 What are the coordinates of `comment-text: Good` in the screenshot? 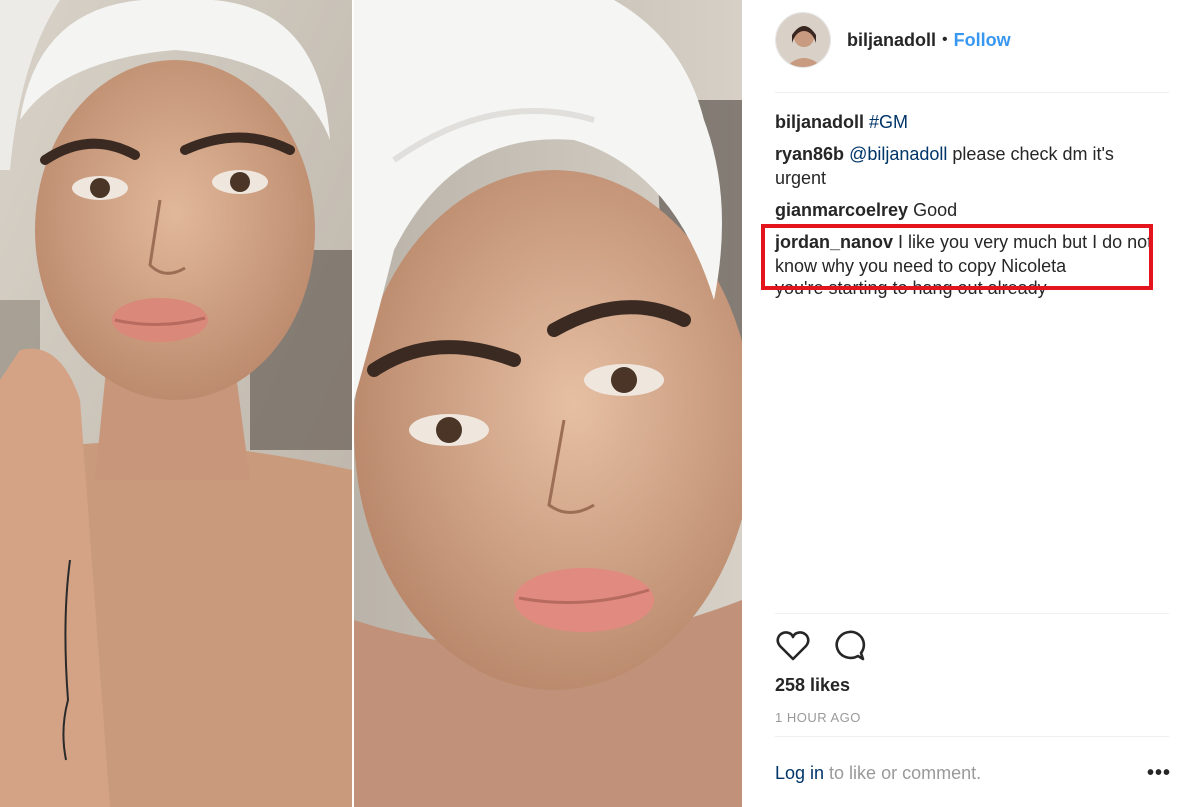 It's located at (933, 210).